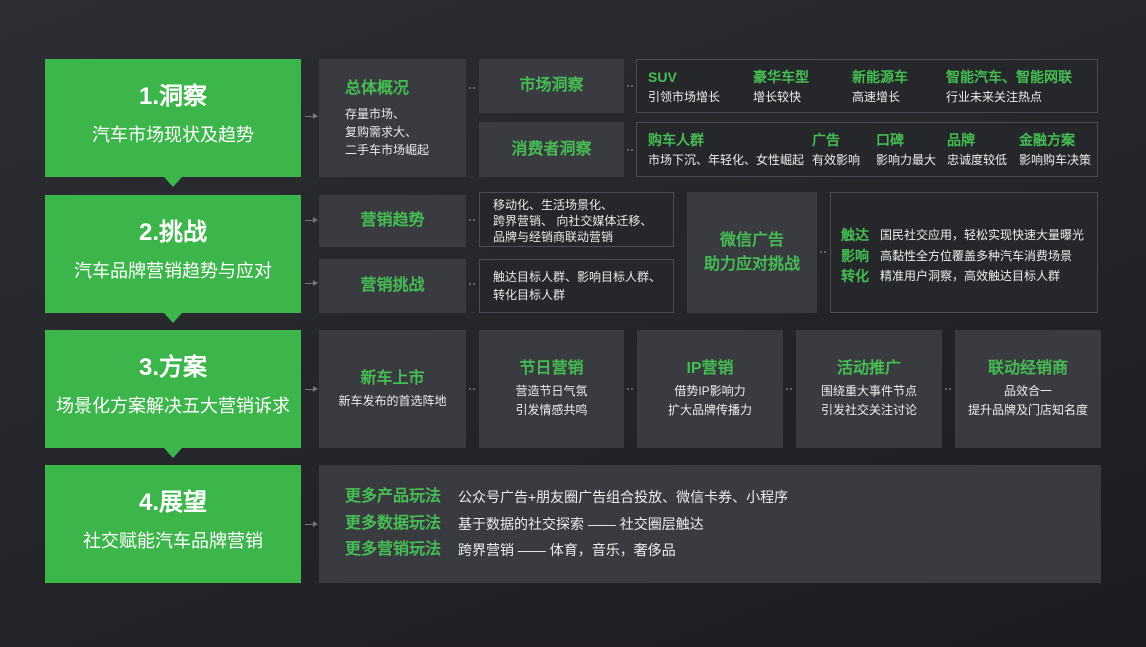  Describe the element at coordinates (381, 132) in the screenshot. I see `overview-line: 复购需求大、` at that location.